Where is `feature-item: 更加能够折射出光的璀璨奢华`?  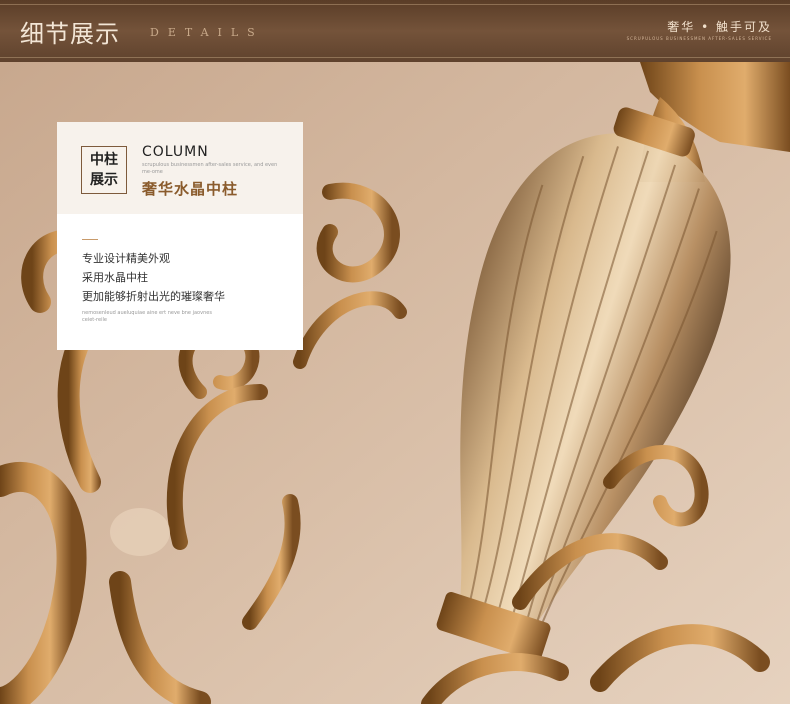
feature-item: 更加能够折射出光的璀璨奢华 is located at coordinates (153, 296).